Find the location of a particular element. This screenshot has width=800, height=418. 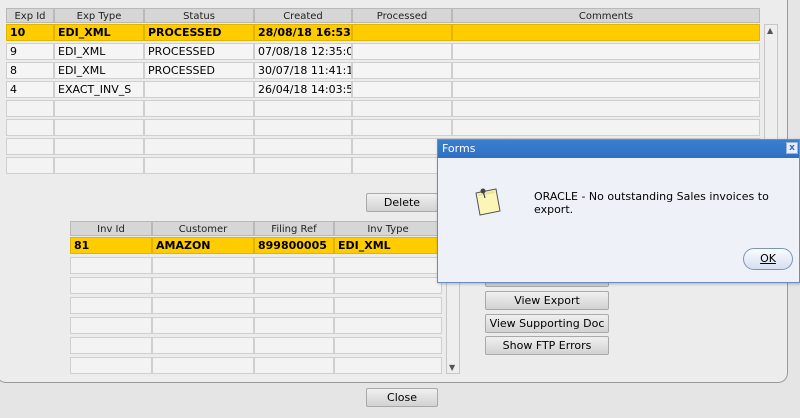

table-cell: AMAZON is located at coordinates (203, 245).